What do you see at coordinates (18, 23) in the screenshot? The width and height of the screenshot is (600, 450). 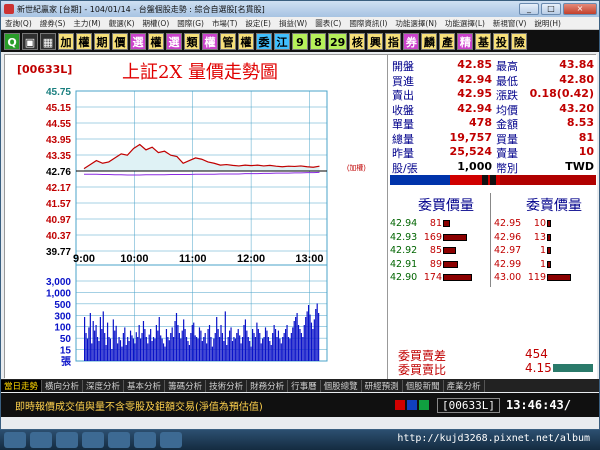 I see `menu-item: 查詢(Q)` at bounding box center [18, 23].